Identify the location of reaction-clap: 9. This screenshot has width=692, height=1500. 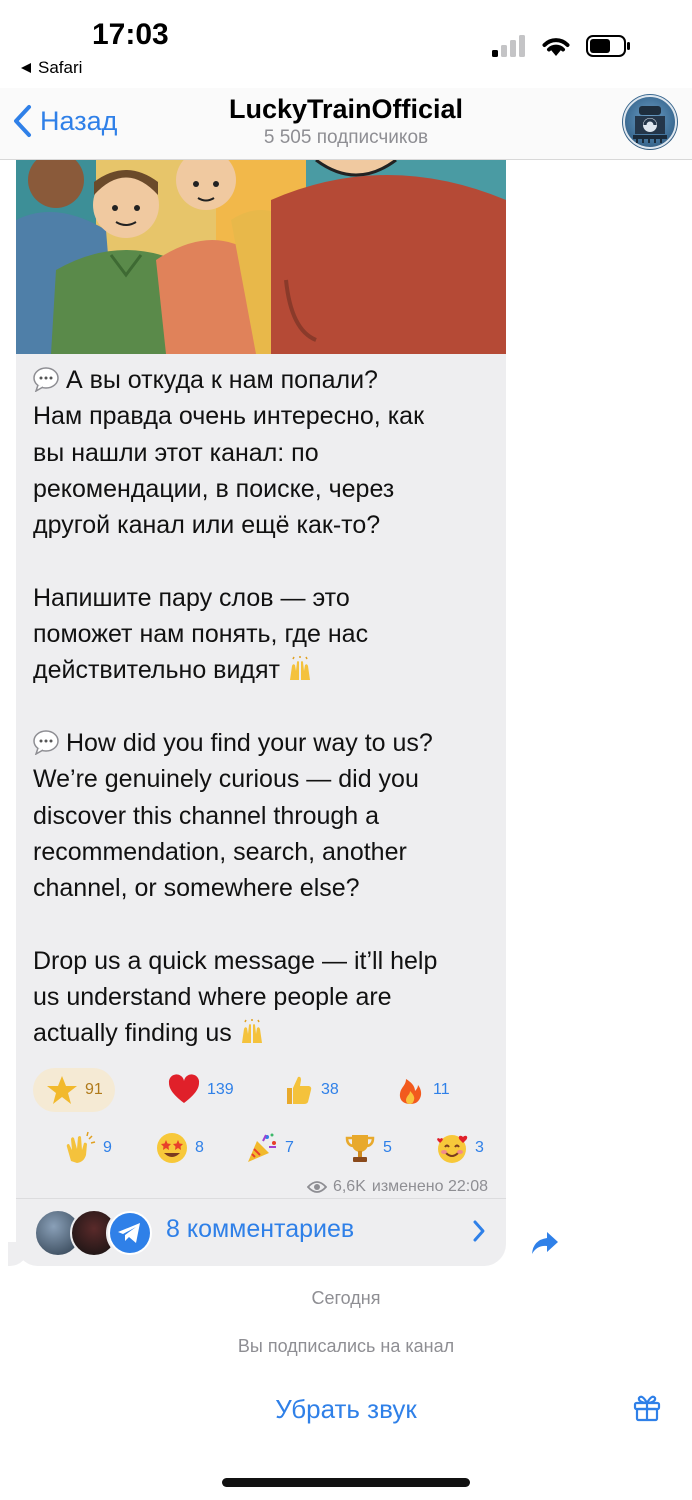
(87, 1148).